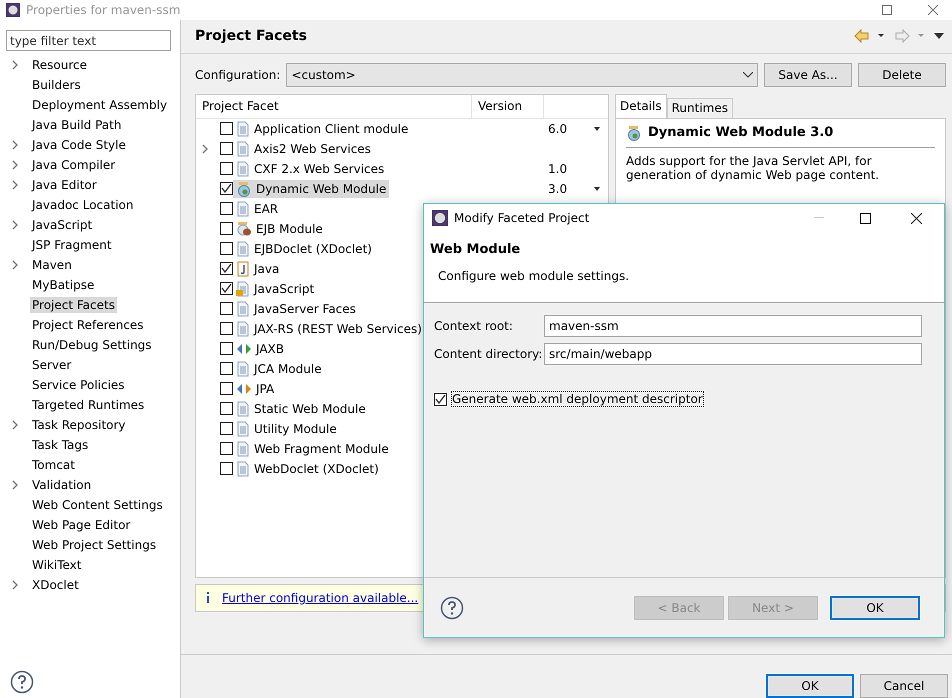  I want to click on page-title: Project Facets, so click(251, 36).